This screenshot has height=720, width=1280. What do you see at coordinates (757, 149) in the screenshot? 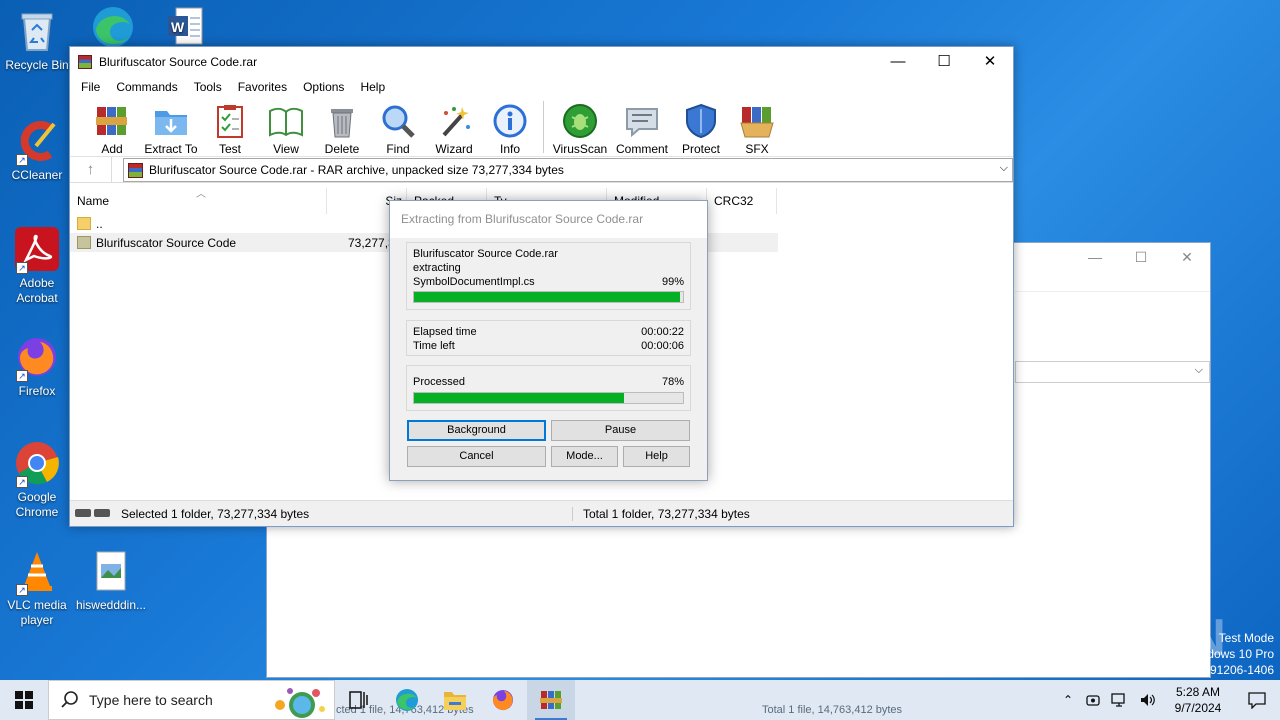
I see `sfx-label: SFX` at bounding box center [757, 149].